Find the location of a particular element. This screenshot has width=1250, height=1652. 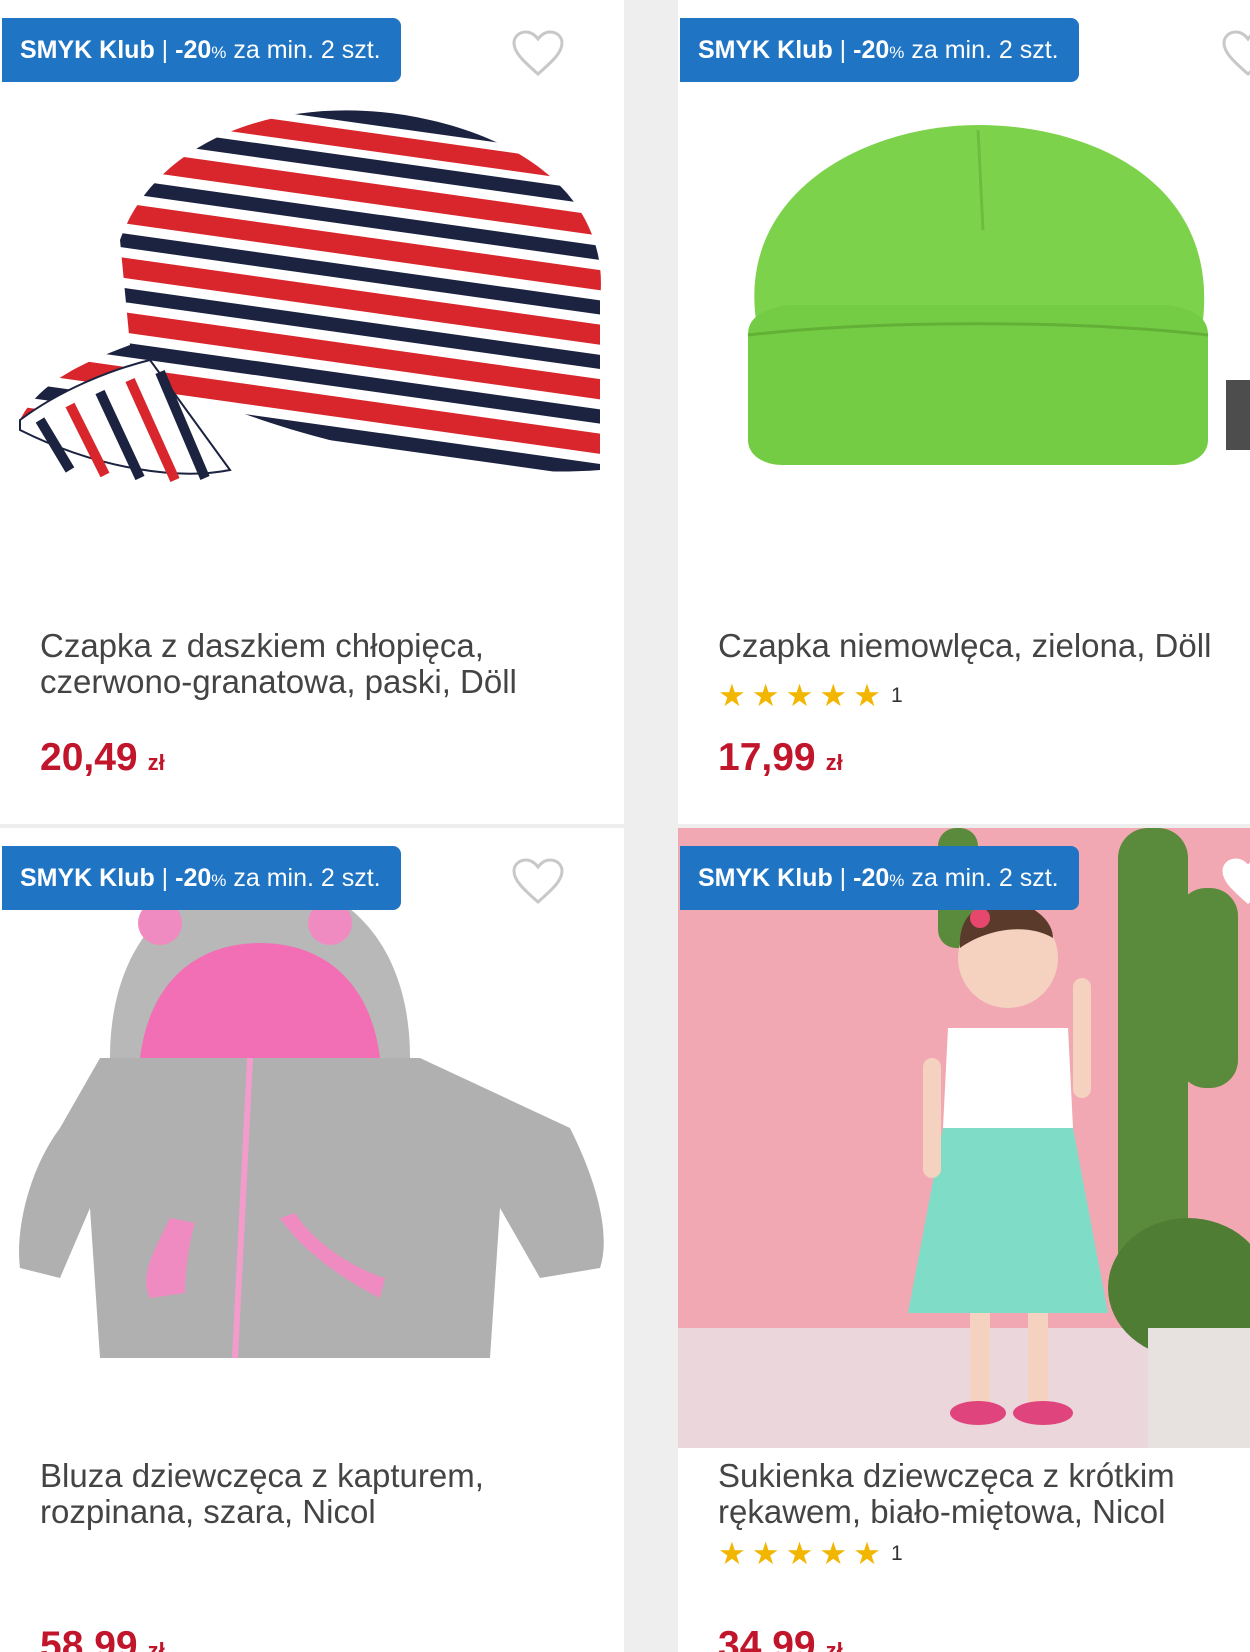

product-title-line: Czapka niemowlęca, zielona, Döll is located at coordinates (965, 645).